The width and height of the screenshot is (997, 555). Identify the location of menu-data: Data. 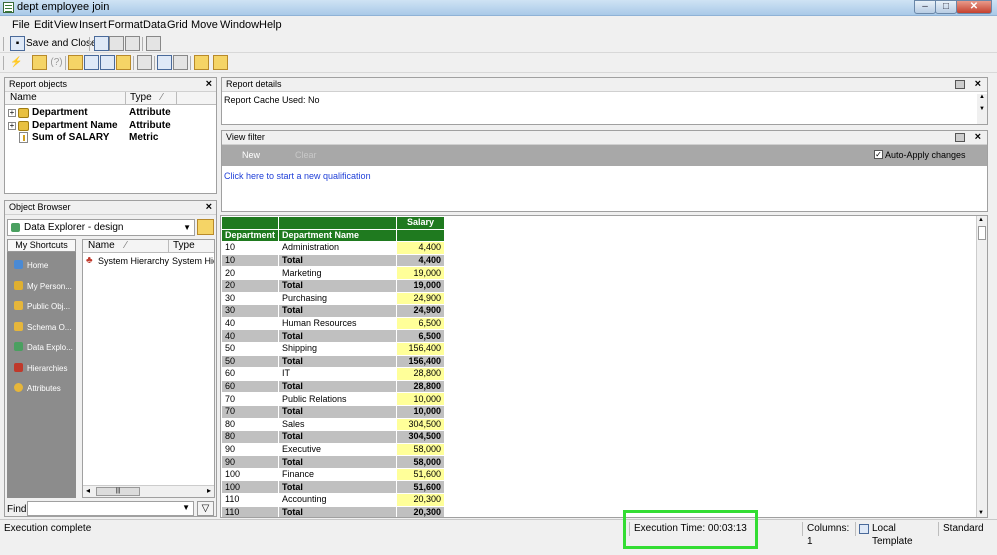
(154, 25).